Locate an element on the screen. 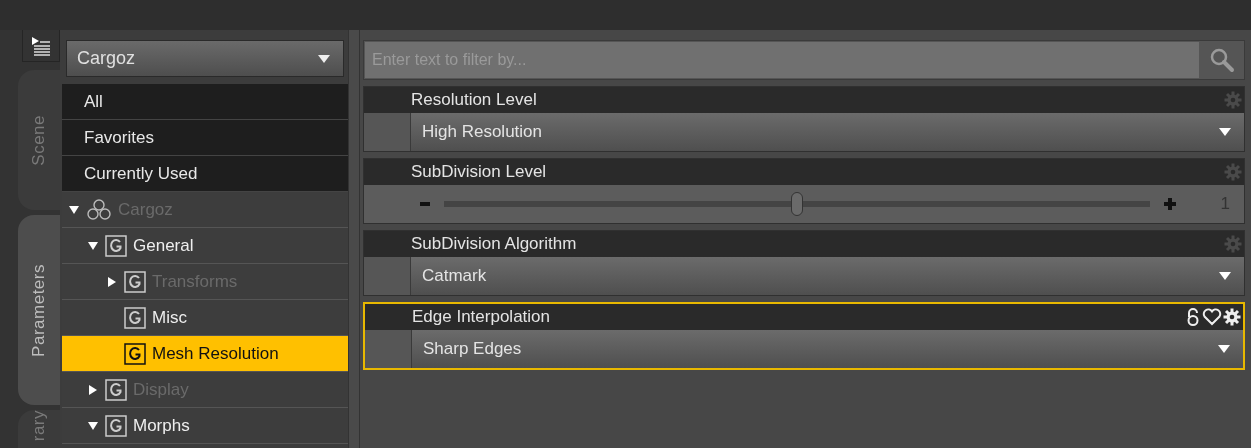 Image resolution: width=1251 pixels, height=448 pixels. property-panel: SubDivision Algorithm Catmark is located at coordinates (804, 263).